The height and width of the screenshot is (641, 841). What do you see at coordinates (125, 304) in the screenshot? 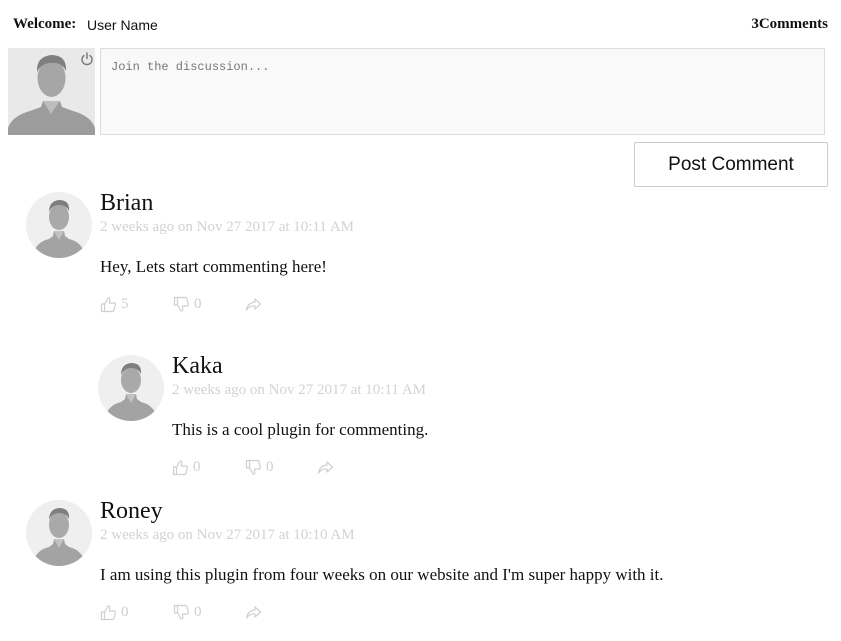
I see `like-count: 5` at bounding box center [125, 304].